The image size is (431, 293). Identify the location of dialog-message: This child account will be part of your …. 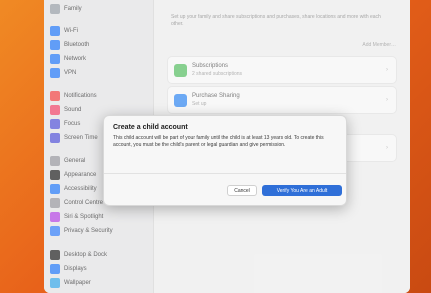
(218, 141).